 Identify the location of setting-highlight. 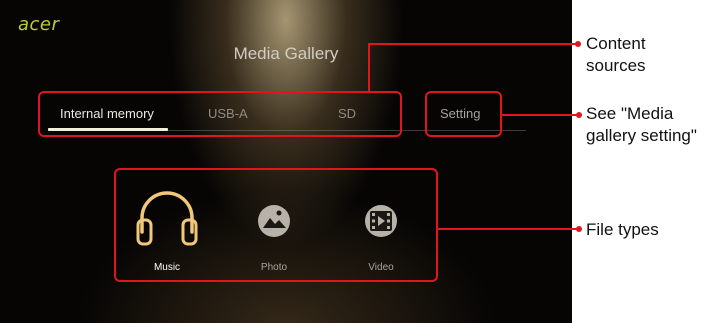
(463, 114).